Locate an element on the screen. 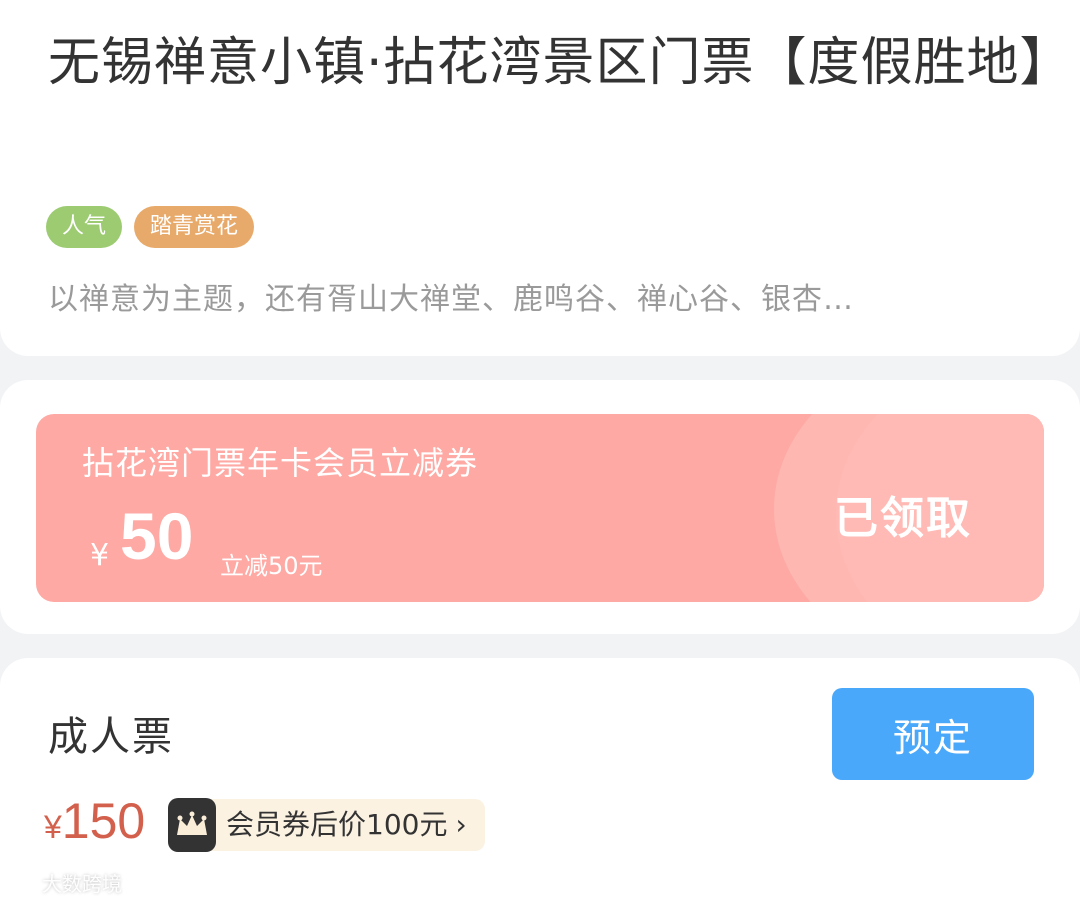 This screenshot has width=1080, height=904. watermark-text: 大数跨境 is located at coordinates (82, 884).